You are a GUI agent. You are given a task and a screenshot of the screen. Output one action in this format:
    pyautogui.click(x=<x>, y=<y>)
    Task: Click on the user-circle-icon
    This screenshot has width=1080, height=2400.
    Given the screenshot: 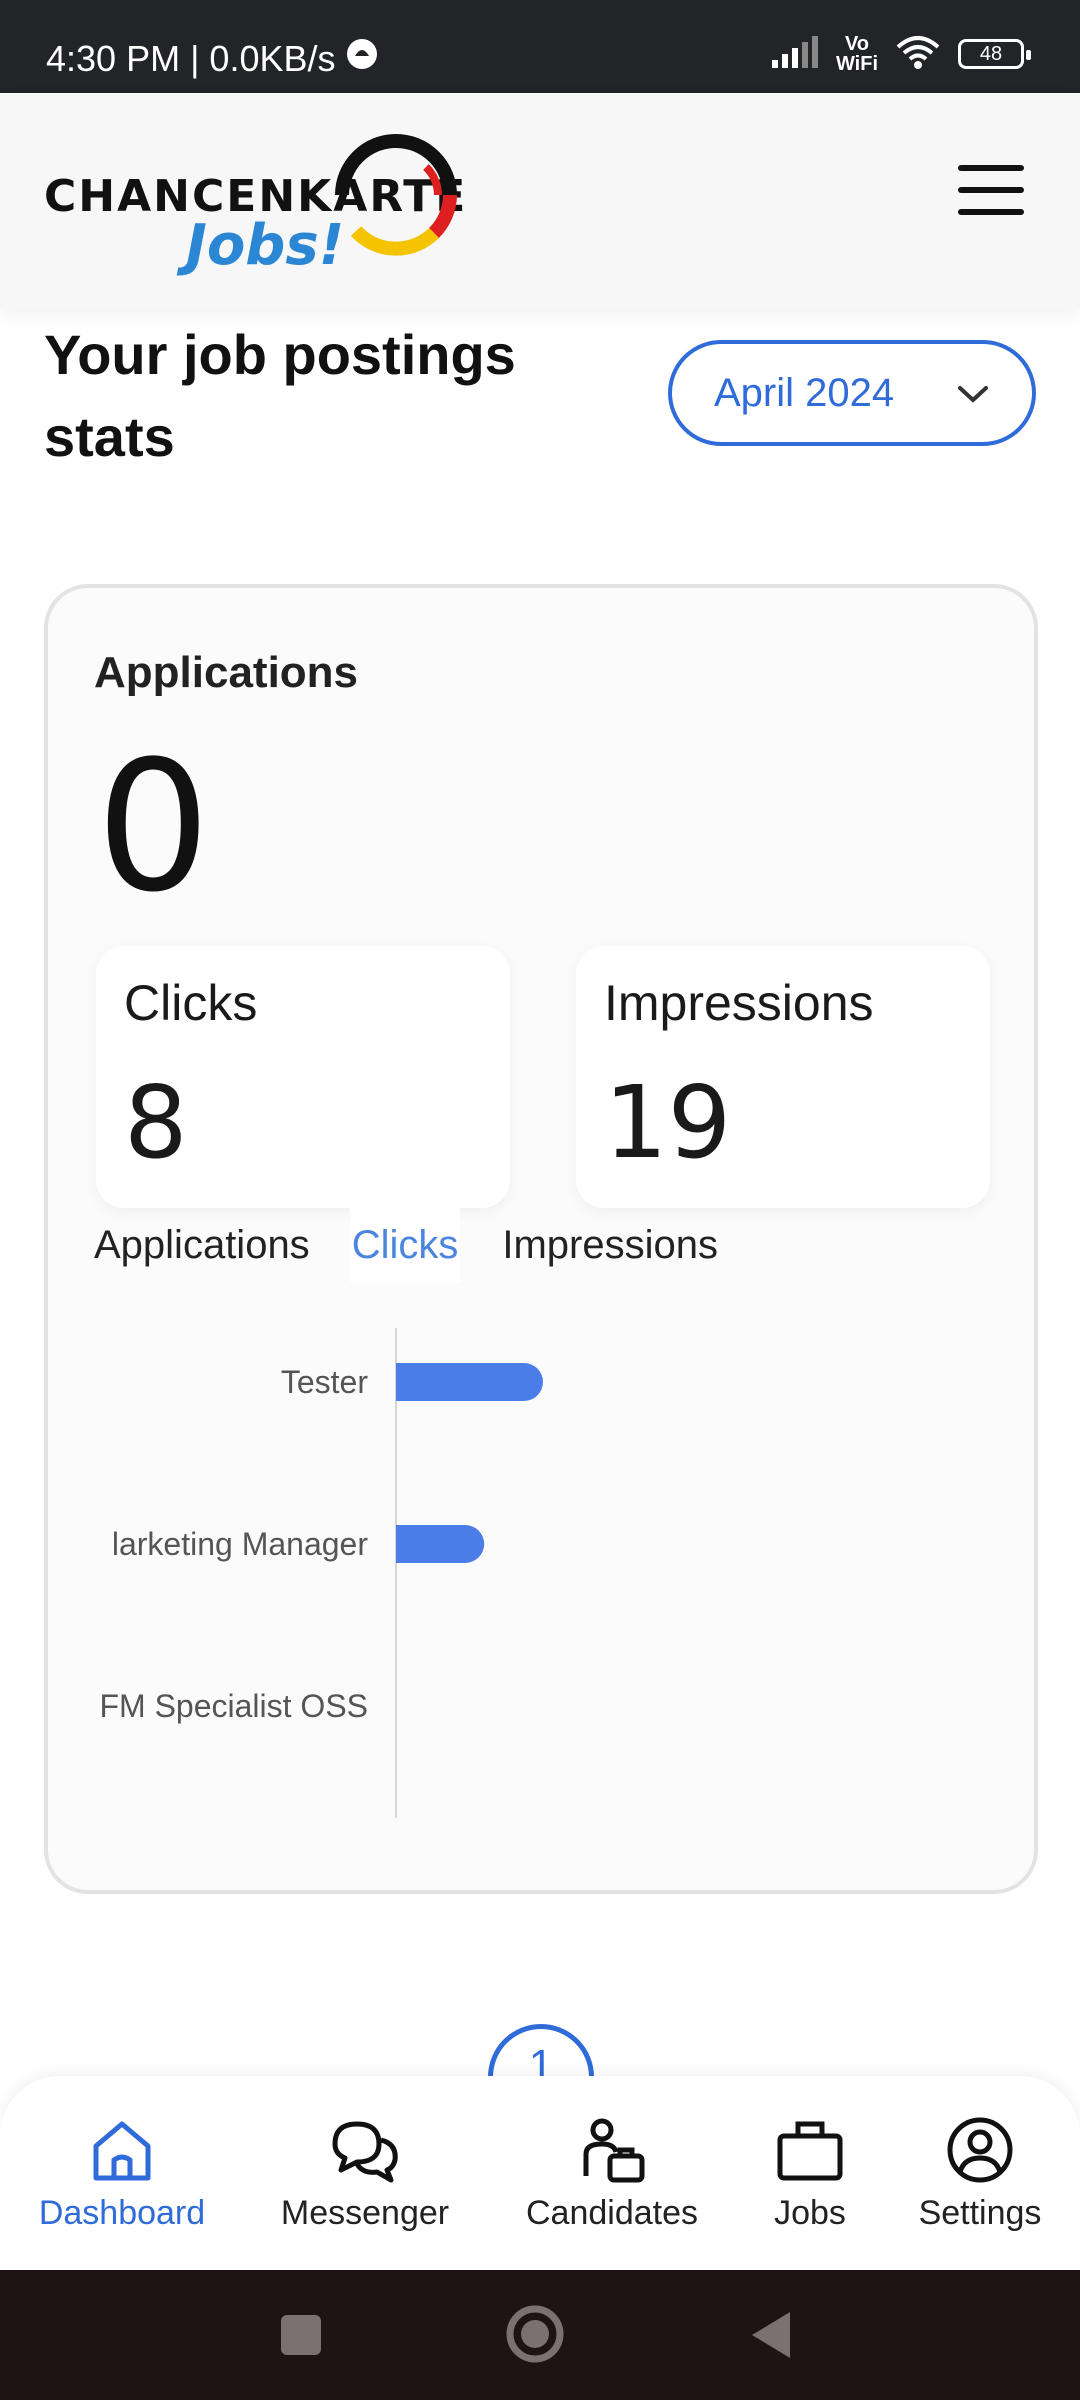 What is the action you would take?
    pyautogui.click(x=980, y=2150)
    